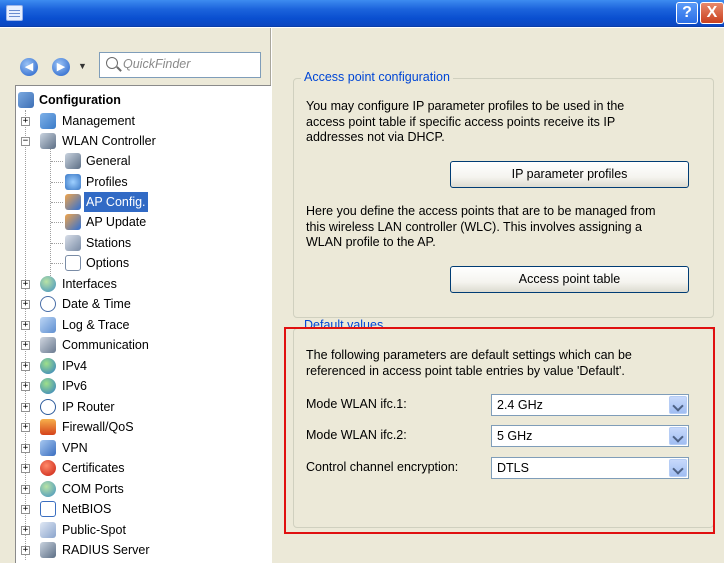  I want to click on search-icon, so click(112, 63).